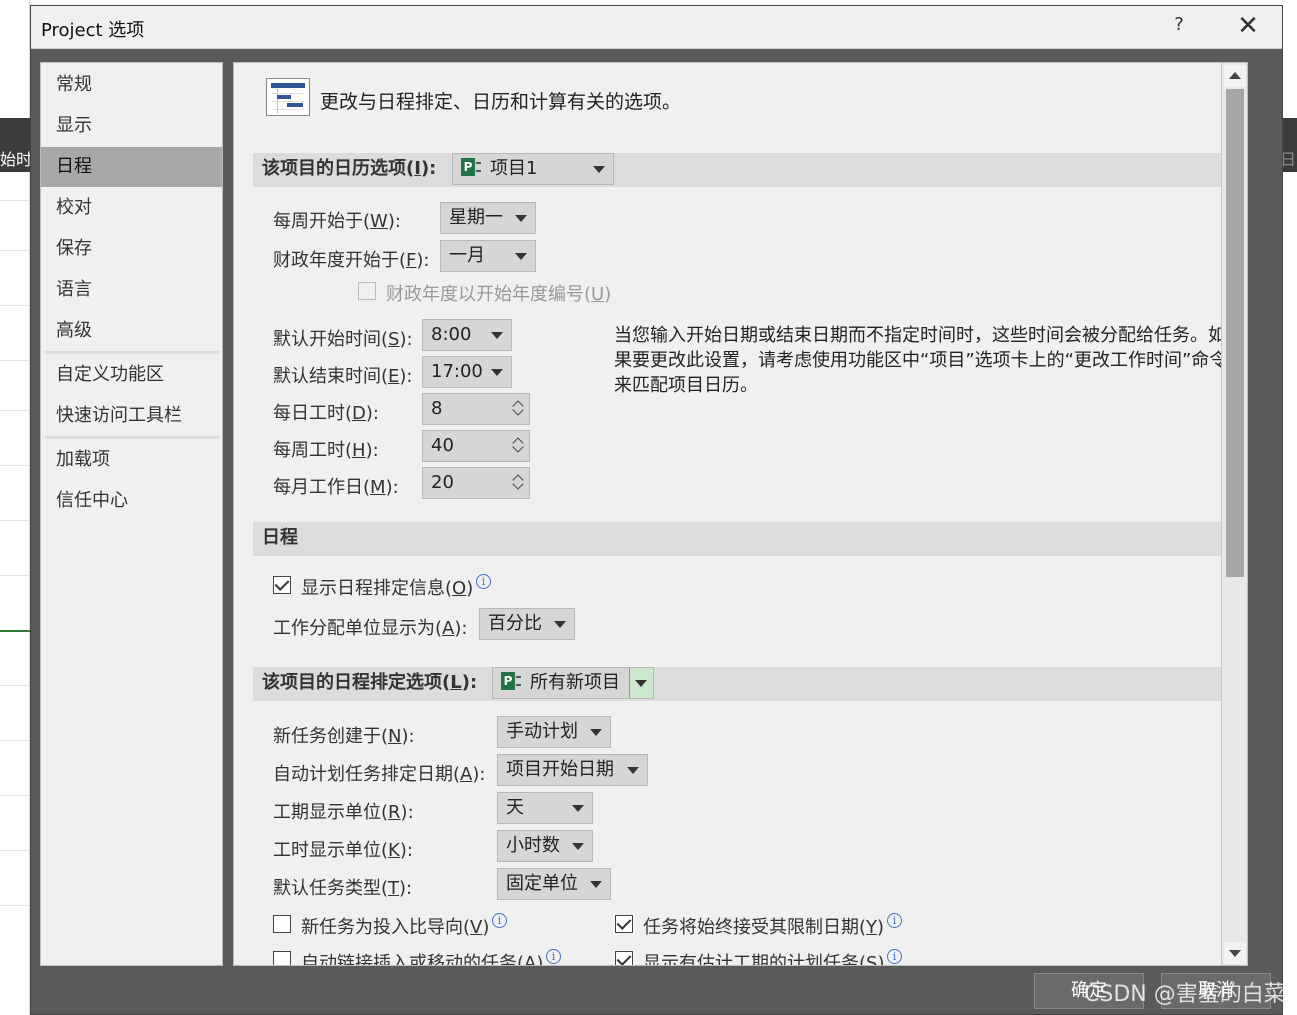 This screenshot has height=1015, width=1297. What do you see at coordinates (467, 335) in the screenshot?
I see `default-start-time-dropdown: 8:00` at bounding box center [467, 335].